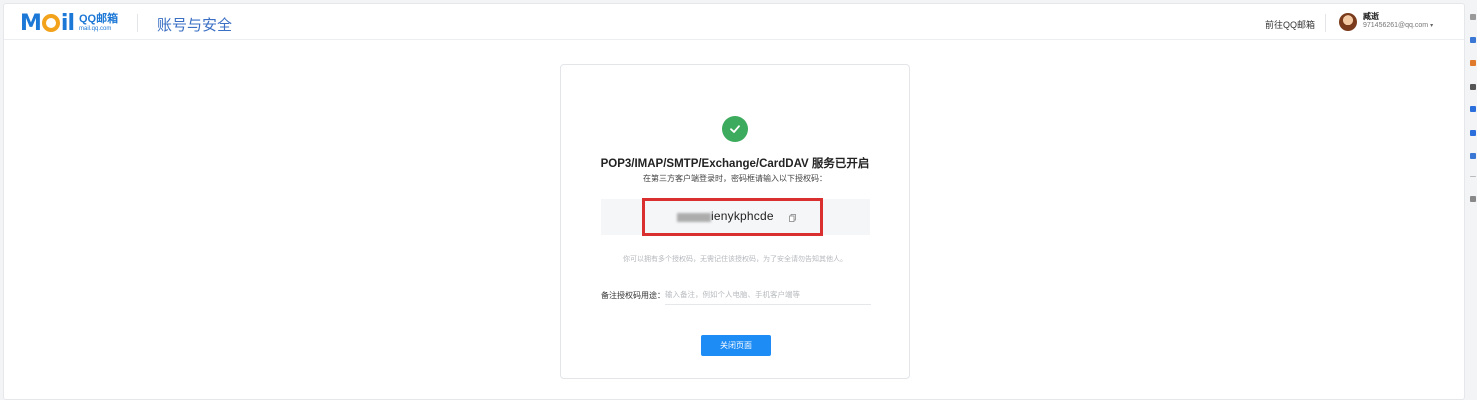  I want to click on qq-mail-logo: Mil QQ邮箱 mail.qq.com, so click(69, 23).